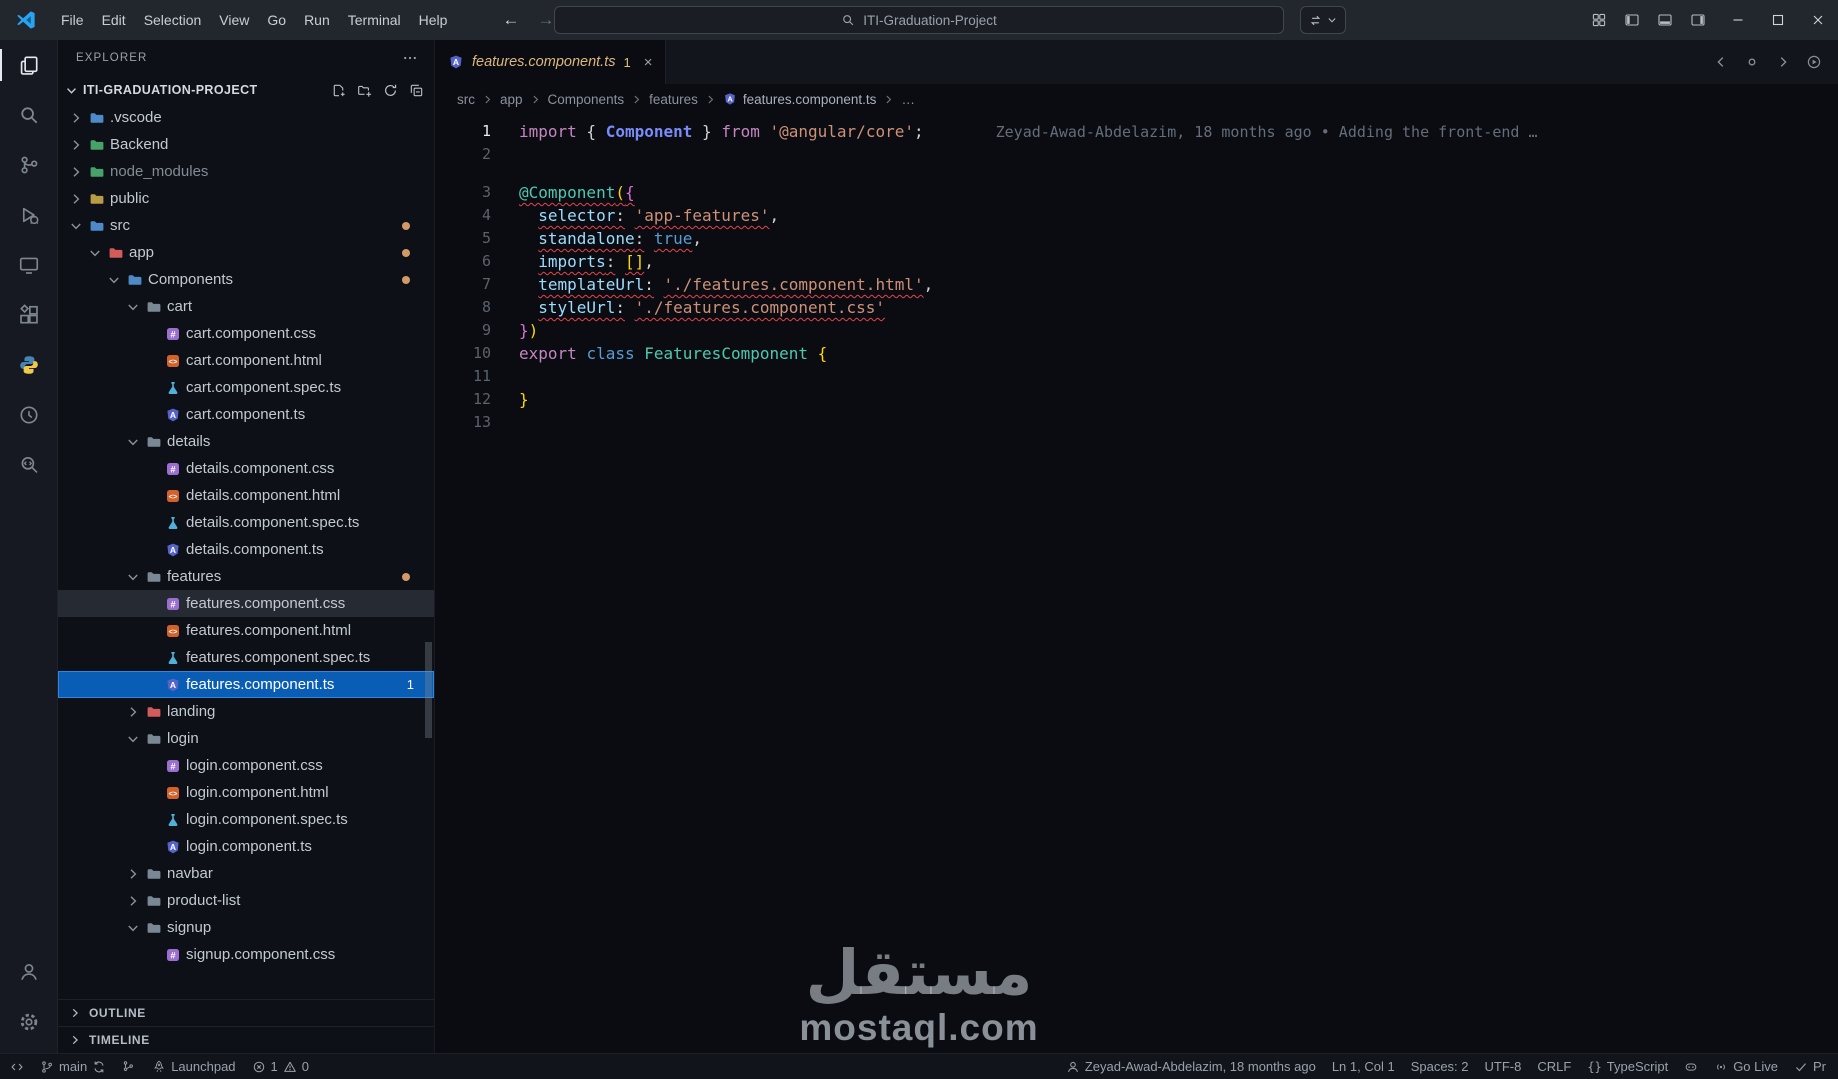 The width and height of the screenshot is (1838, 1079). I want to click on activity-run-and-debug, so click(28, 215).